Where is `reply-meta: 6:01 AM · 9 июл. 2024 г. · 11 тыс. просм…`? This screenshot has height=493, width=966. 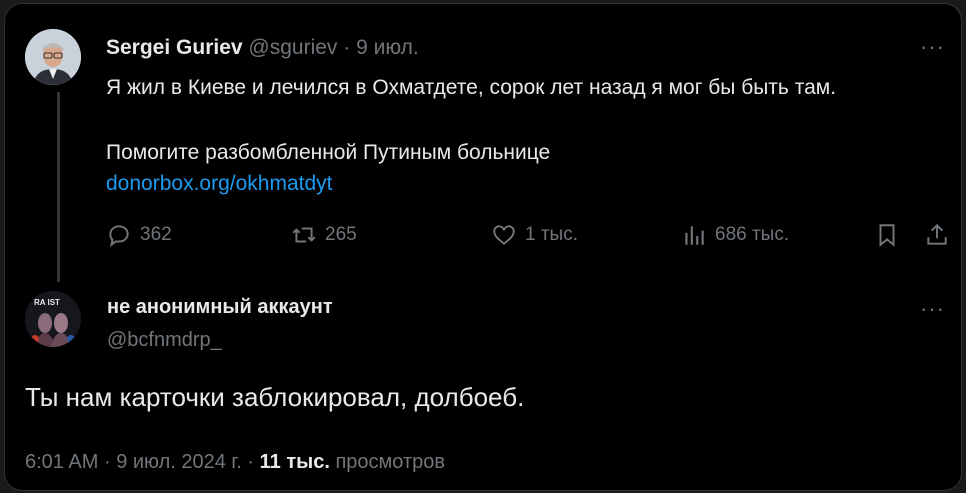 reply-meta: 6:01 AM · 9 июл. 2024 г. · 11 тыс. просм… is located at coordinates (235, 462).